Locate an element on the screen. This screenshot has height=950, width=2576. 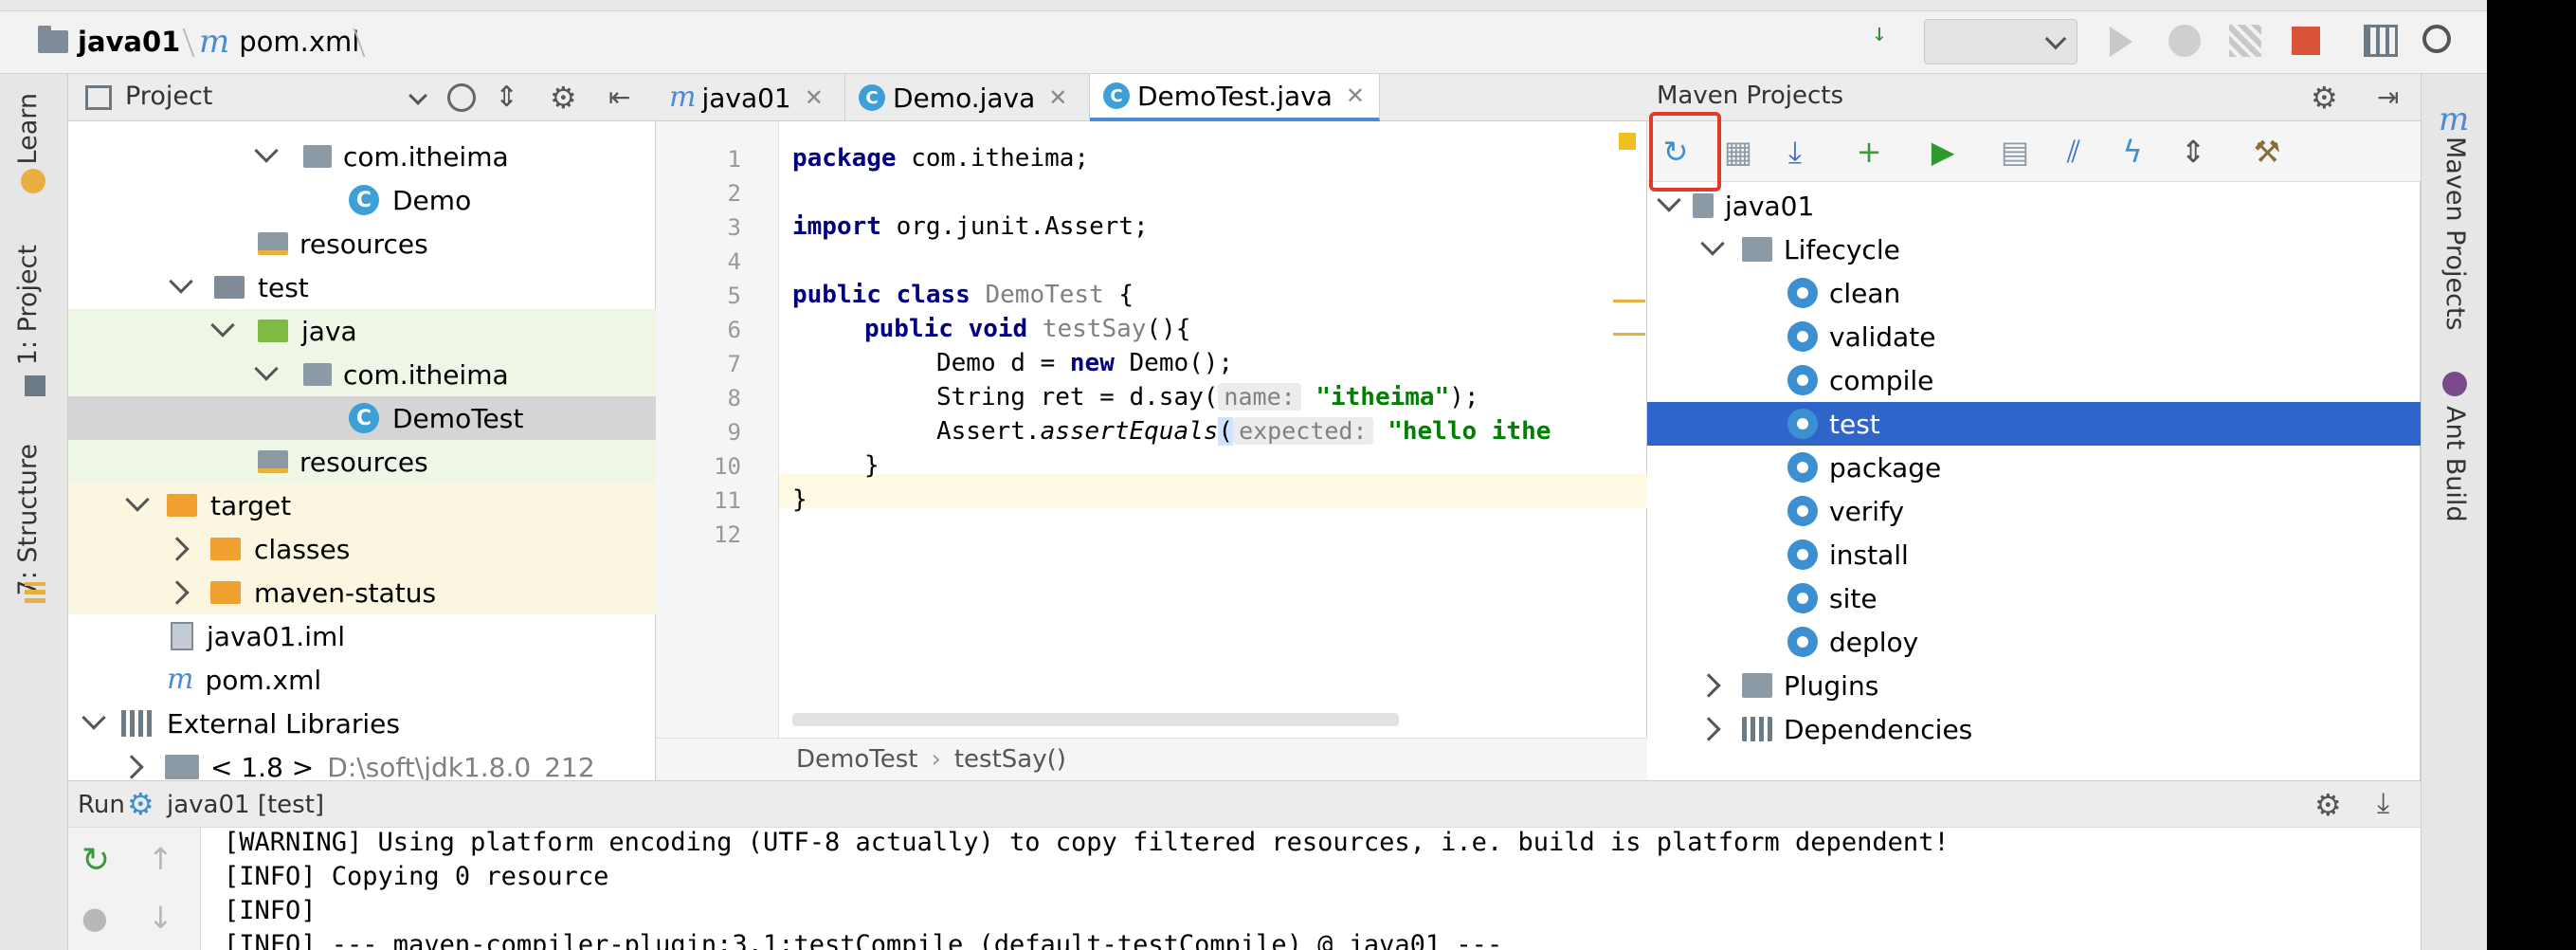
arrow-up-icon: ↑ is located at coordinates (160, 859).